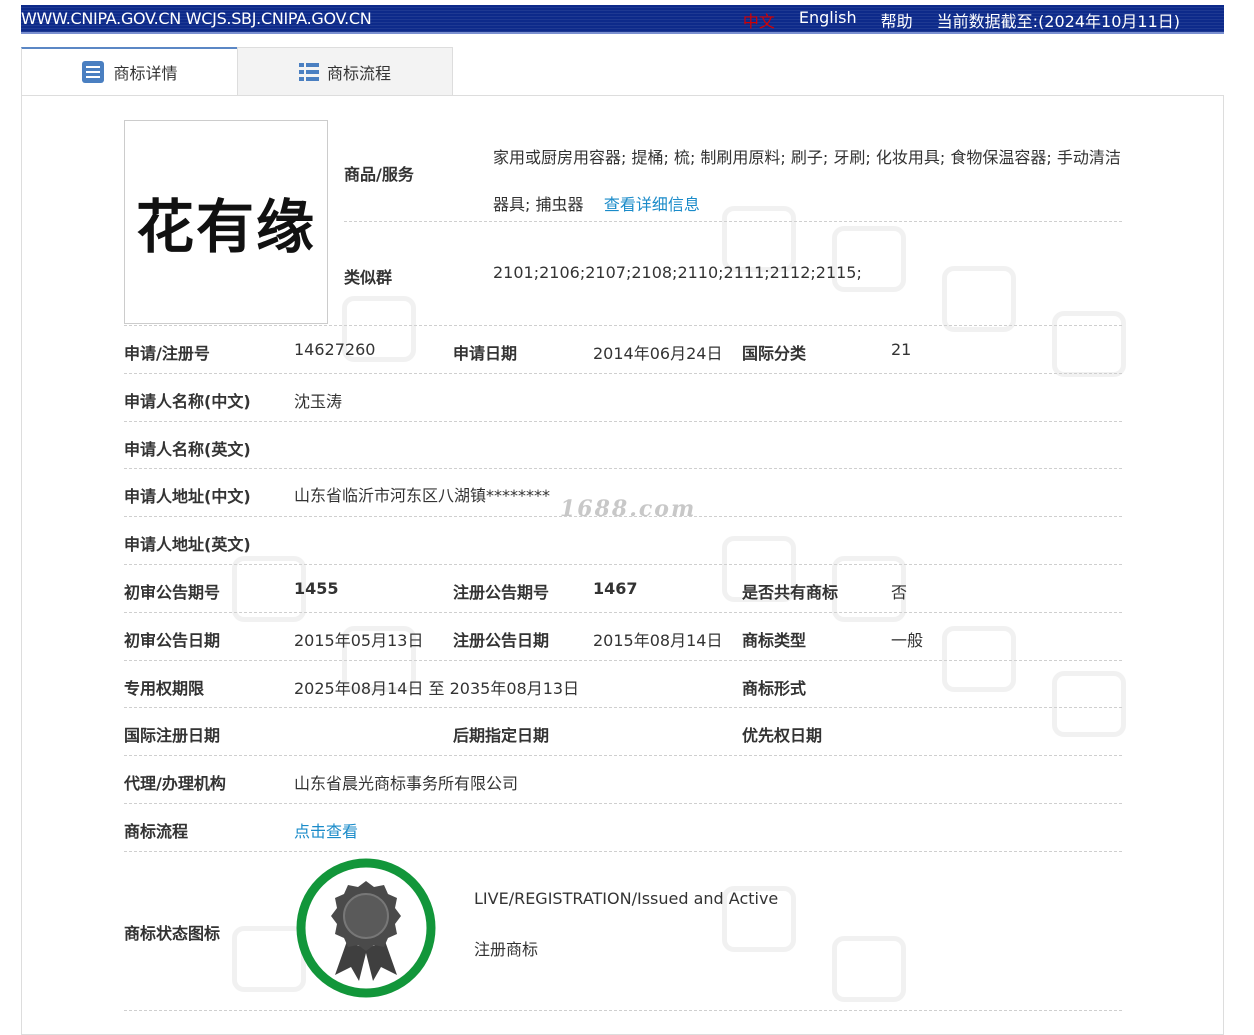  What do you see at coordinates (501, 735) in the screenshot?
I see `later-date-label: 后期指定日期` at bounding box center [501, 735].